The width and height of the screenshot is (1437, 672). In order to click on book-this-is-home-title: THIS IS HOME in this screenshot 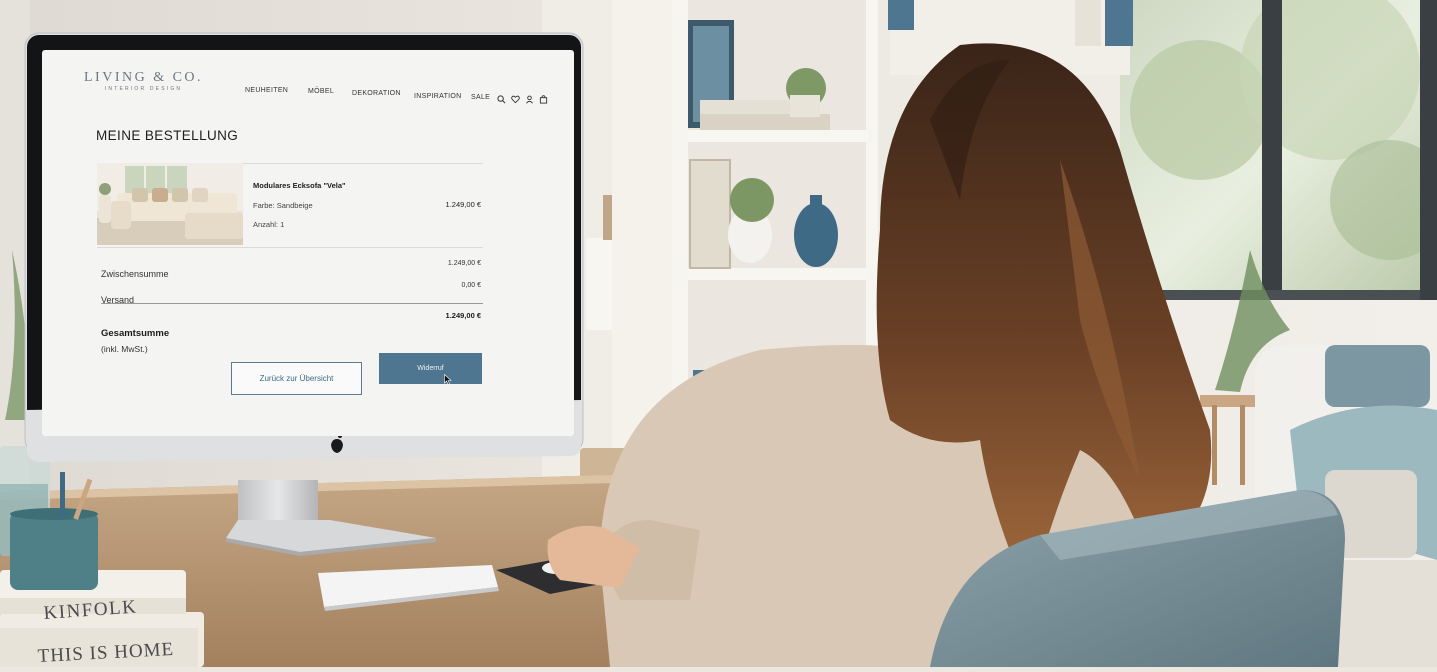, I will do `click(105, 653)`.